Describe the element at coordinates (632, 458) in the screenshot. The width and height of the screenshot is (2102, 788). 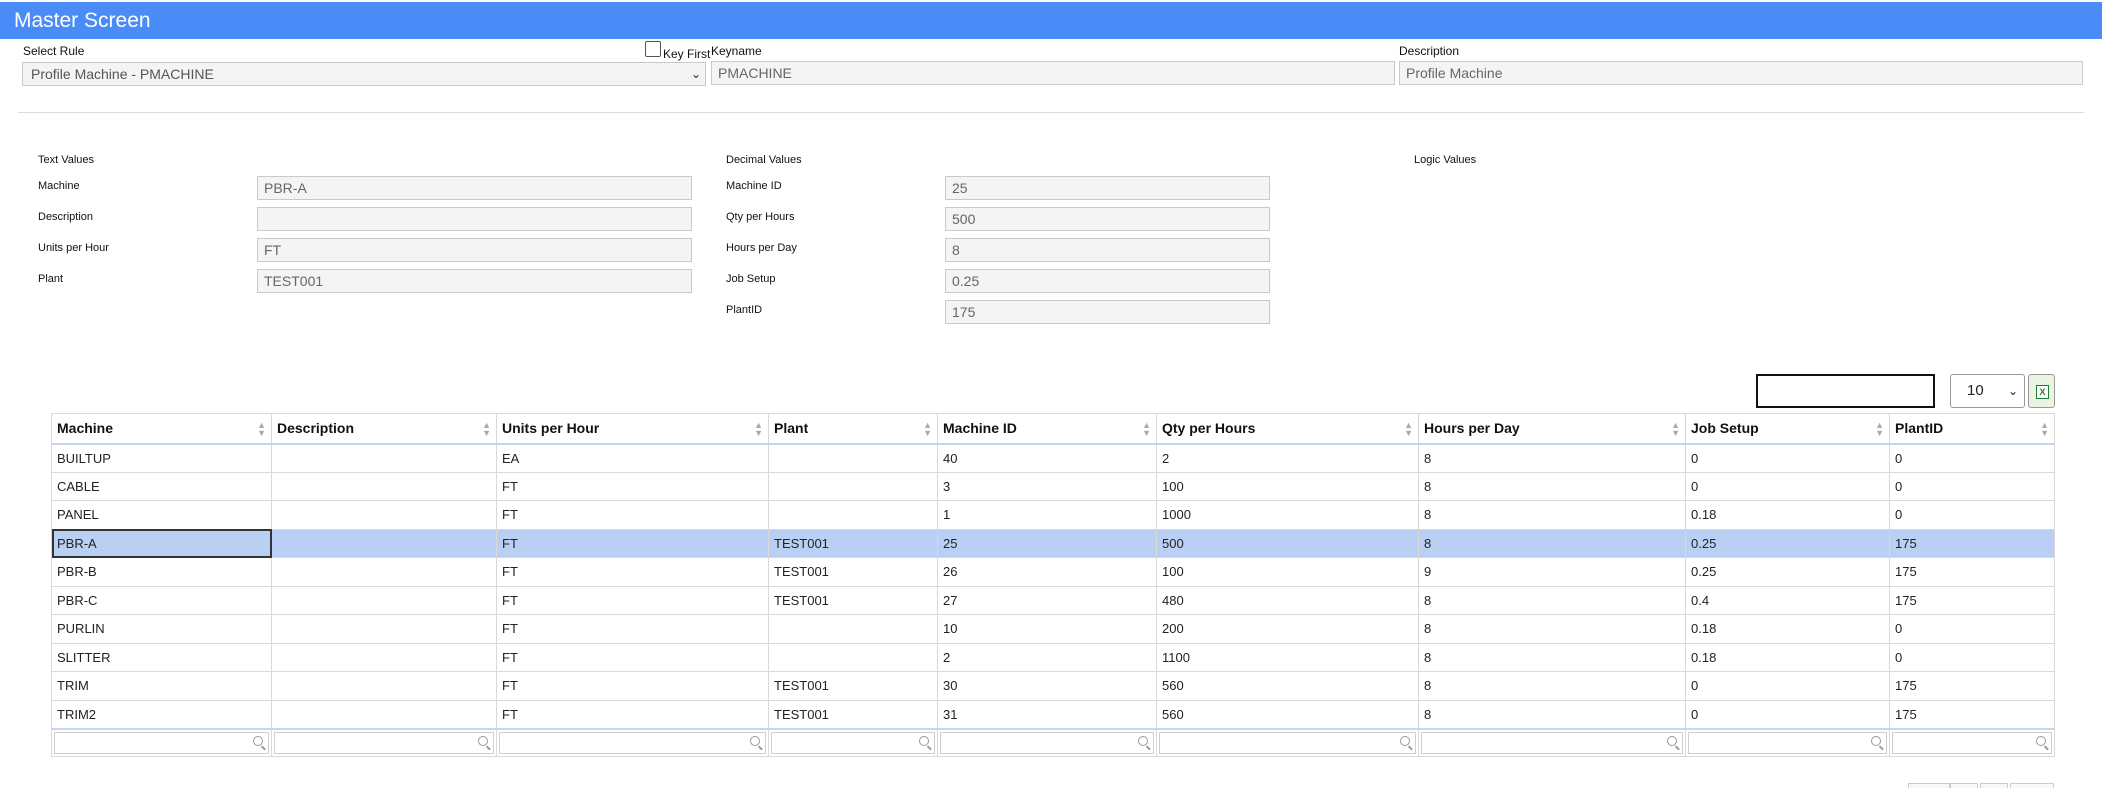
I see `table-cell-units-per-hour: EA` at that location.